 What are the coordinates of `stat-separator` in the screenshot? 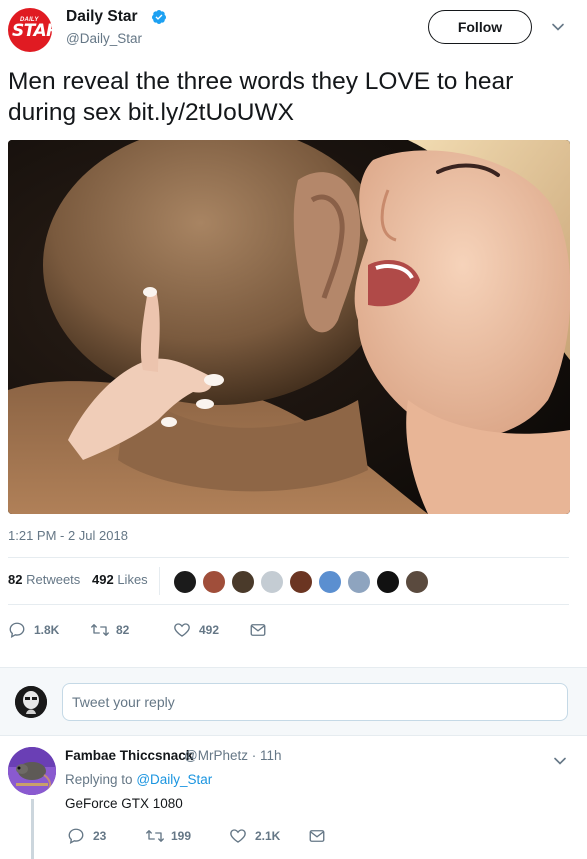 It's located at (159, 581).